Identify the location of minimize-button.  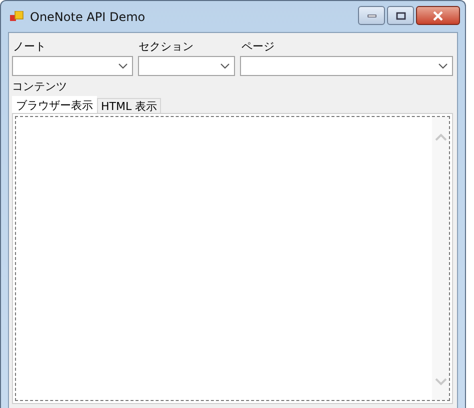
(371, 15).